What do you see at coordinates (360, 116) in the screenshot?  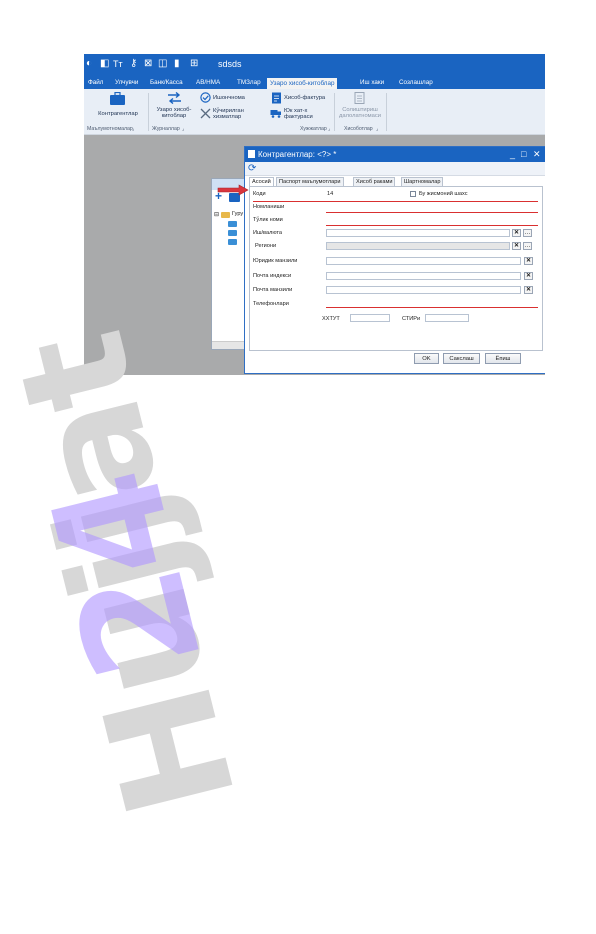 I see `solishtirma-button-line2: далолатномаси` at bounding box center [360, 116].